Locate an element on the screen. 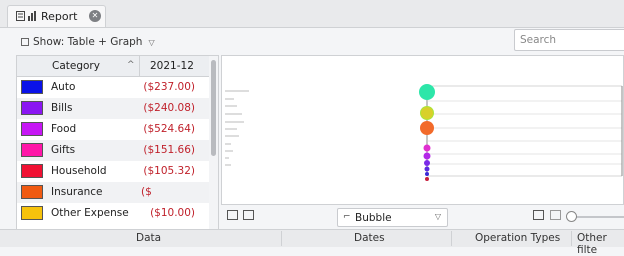 This screenshot has width=624, height=256. report-icon is located at coordinates (26, 16).